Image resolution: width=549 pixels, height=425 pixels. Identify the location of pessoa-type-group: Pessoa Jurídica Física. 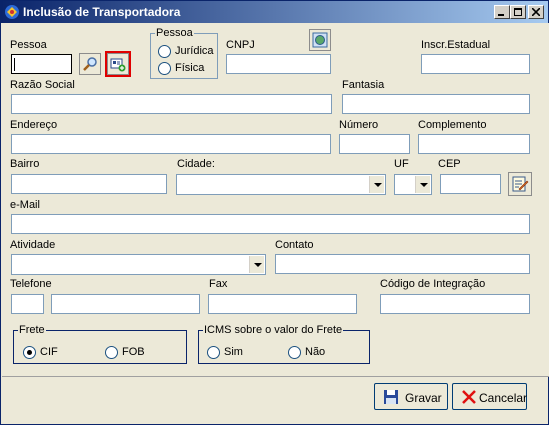
(184, 53).